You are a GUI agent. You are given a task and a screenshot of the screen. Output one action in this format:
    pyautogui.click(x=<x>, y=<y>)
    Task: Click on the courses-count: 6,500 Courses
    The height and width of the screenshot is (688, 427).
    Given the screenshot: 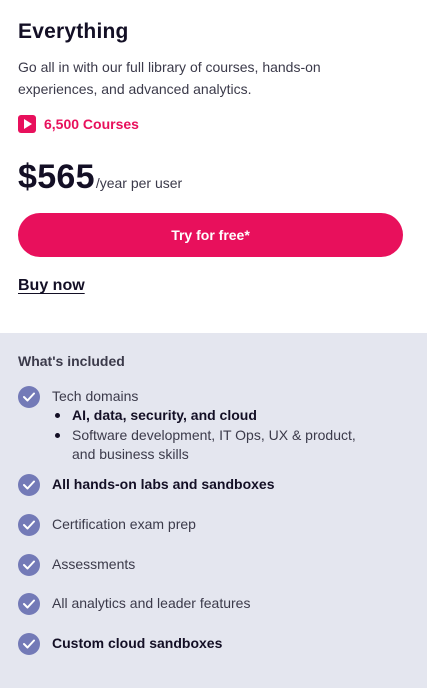 What is the action you would take?
    pyautogui.click(x=78, y=124)
    